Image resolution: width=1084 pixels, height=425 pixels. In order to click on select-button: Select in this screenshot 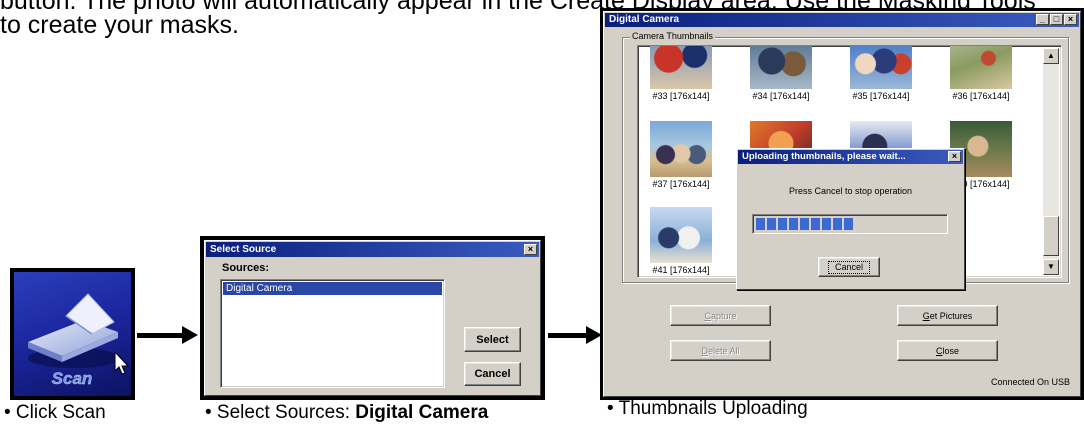, I will do `click(492, 339)`.